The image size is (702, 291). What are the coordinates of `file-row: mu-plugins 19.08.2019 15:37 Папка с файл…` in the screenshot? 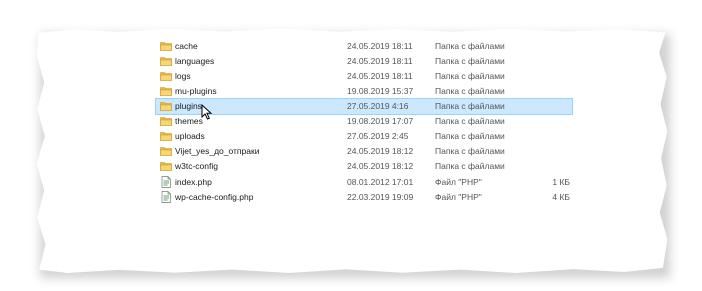 It's located at (364, 91).